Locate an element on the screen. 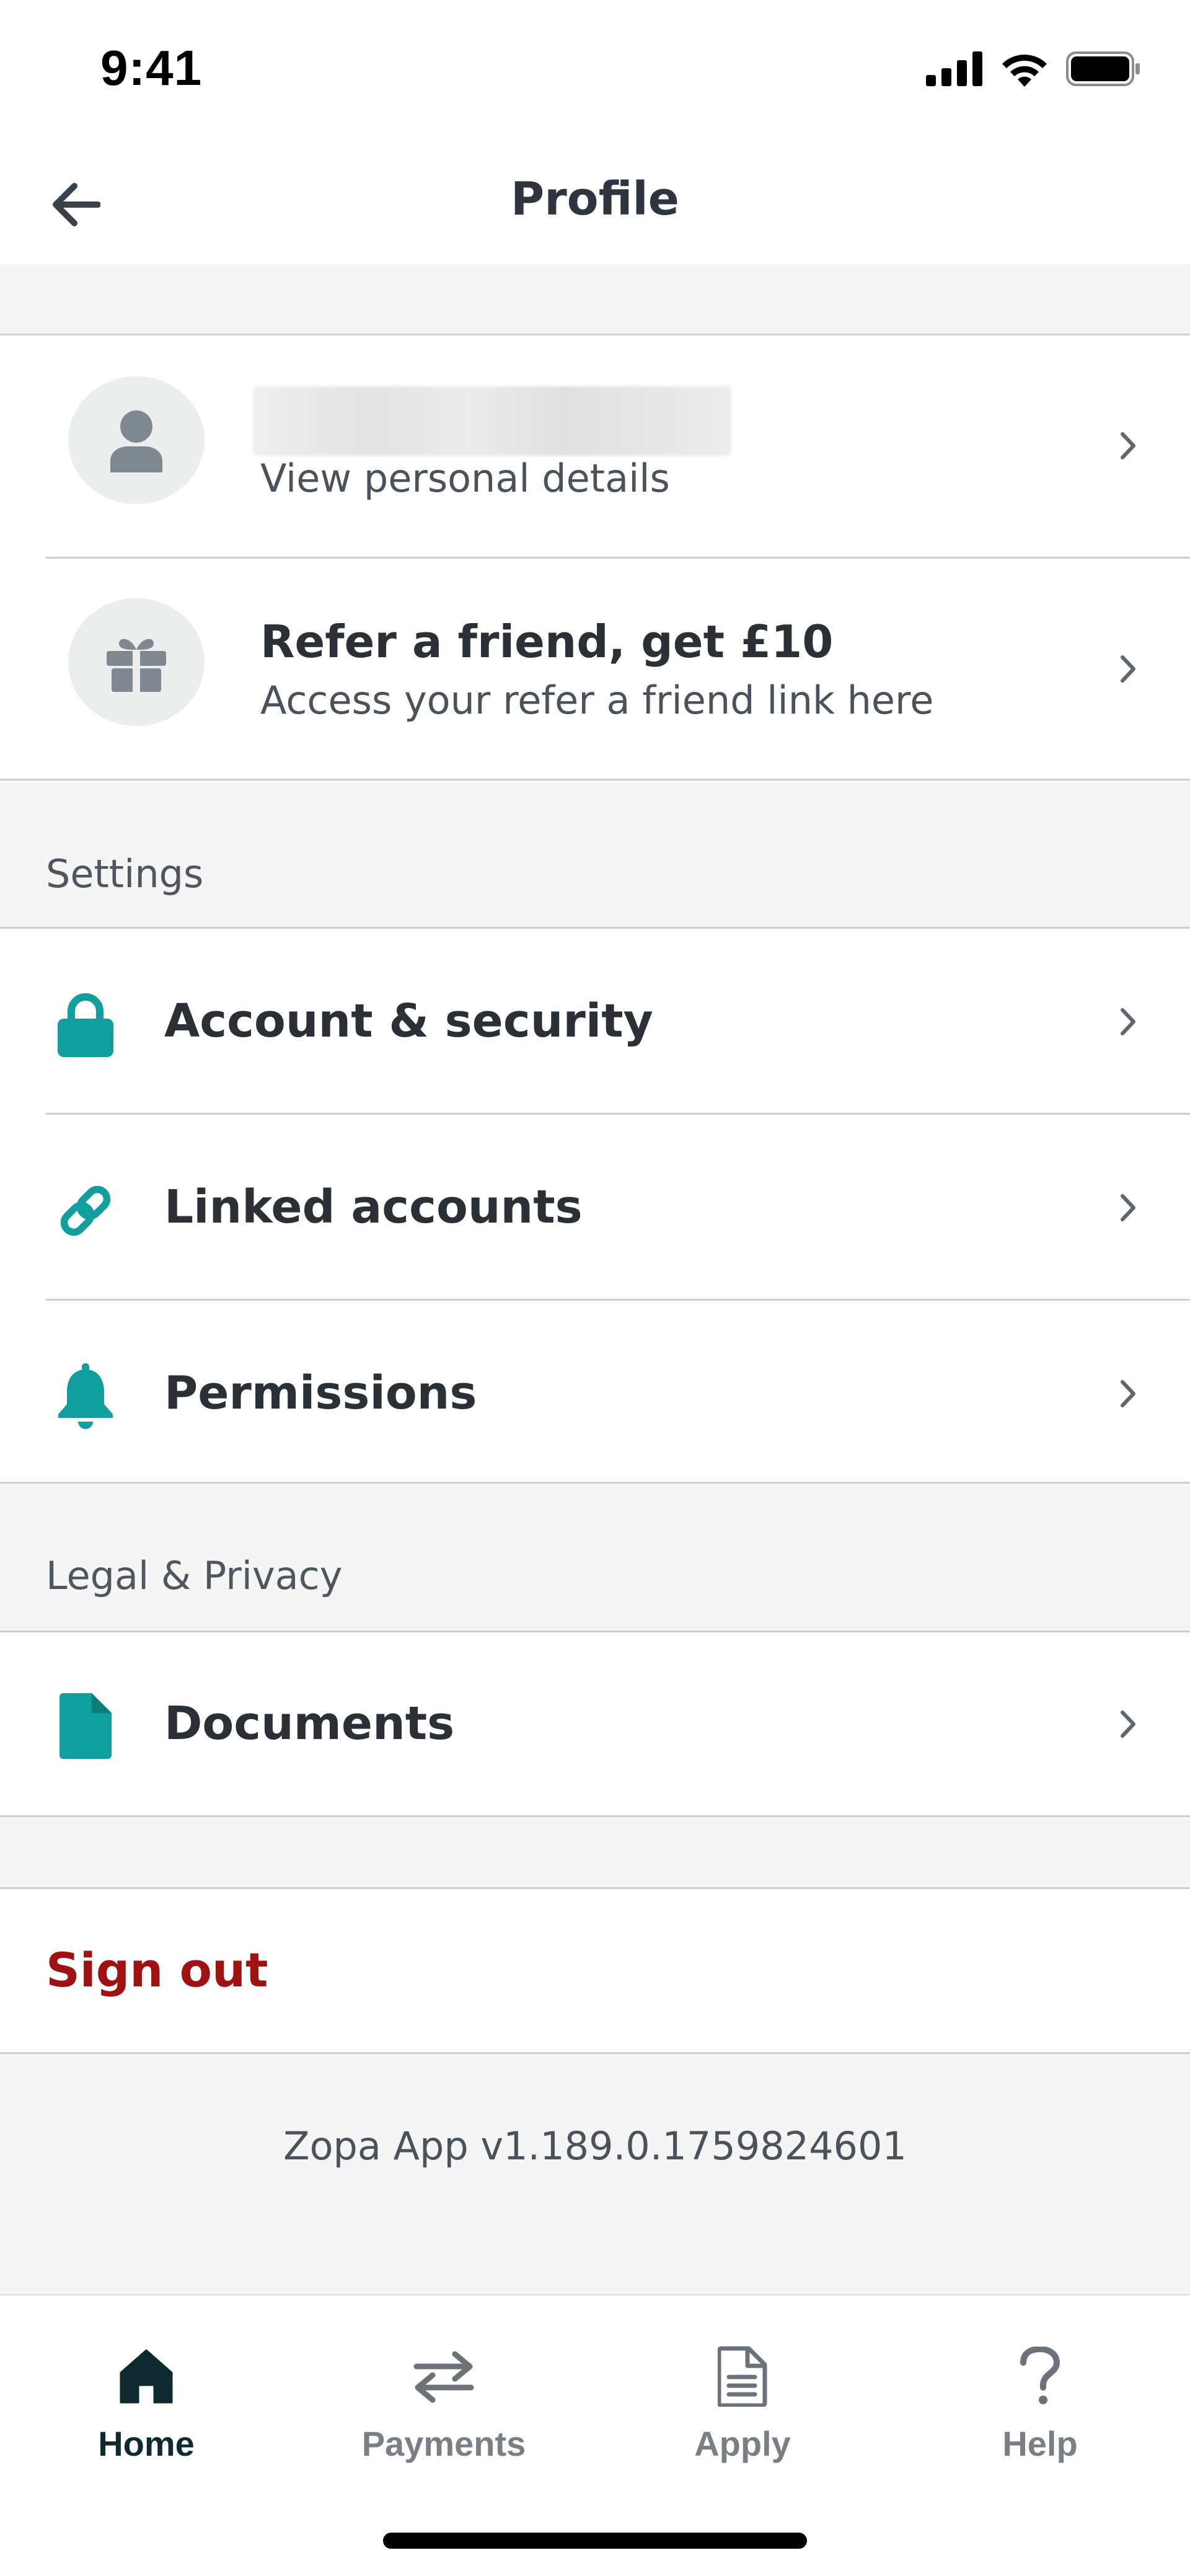 The image size is (1190, 2576). nav-apply: Apply is located at coordinates (742, 2410).